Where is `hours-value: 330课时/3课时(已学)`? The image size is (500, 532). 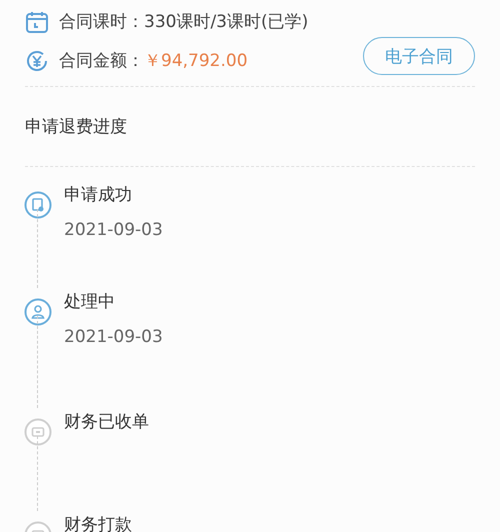
hours-value: 330课时/3课时(已学) is located at coordinates (226, 22).